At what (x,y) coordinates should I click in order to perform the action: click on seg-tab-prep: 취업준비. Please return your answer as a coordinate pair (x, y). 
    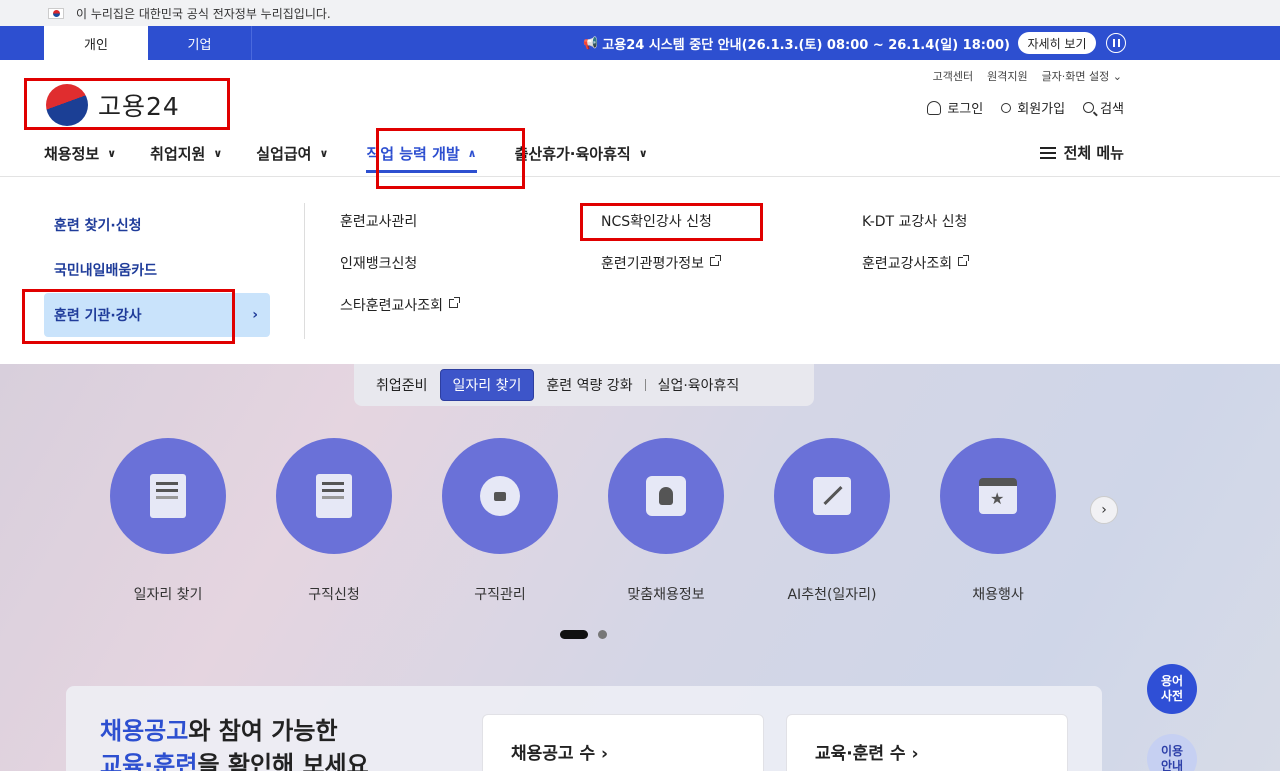
    Looking at the image, I should click on (402, 385).